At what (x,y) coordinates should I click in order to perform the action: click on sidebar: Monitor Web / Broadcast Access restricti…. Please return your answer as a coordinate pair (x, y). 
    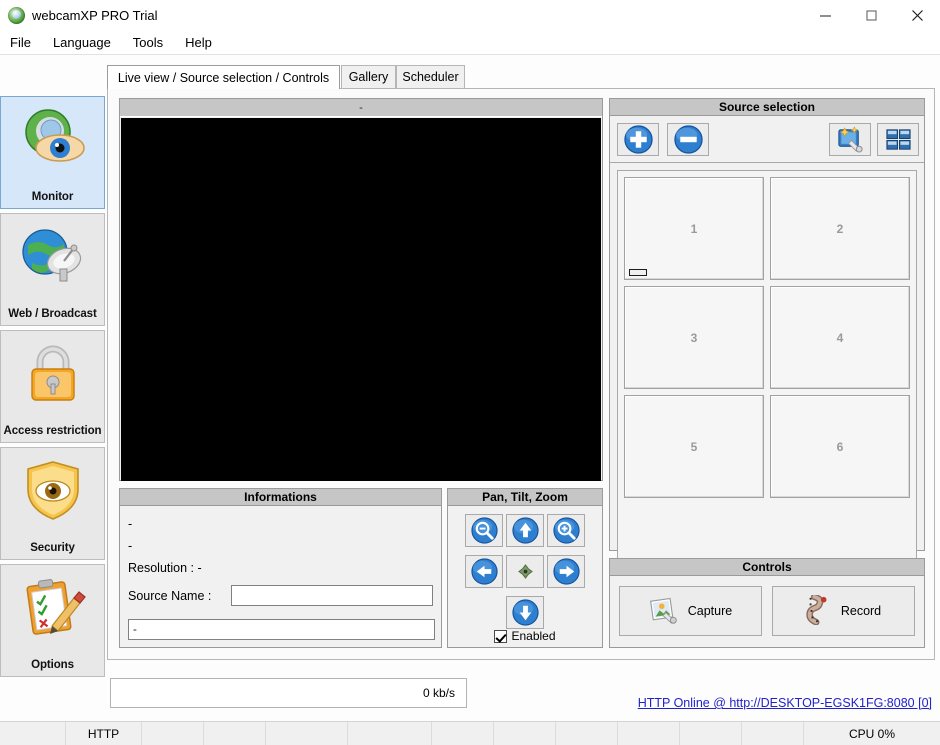
    Looking at the image, I should click on (54, 388).